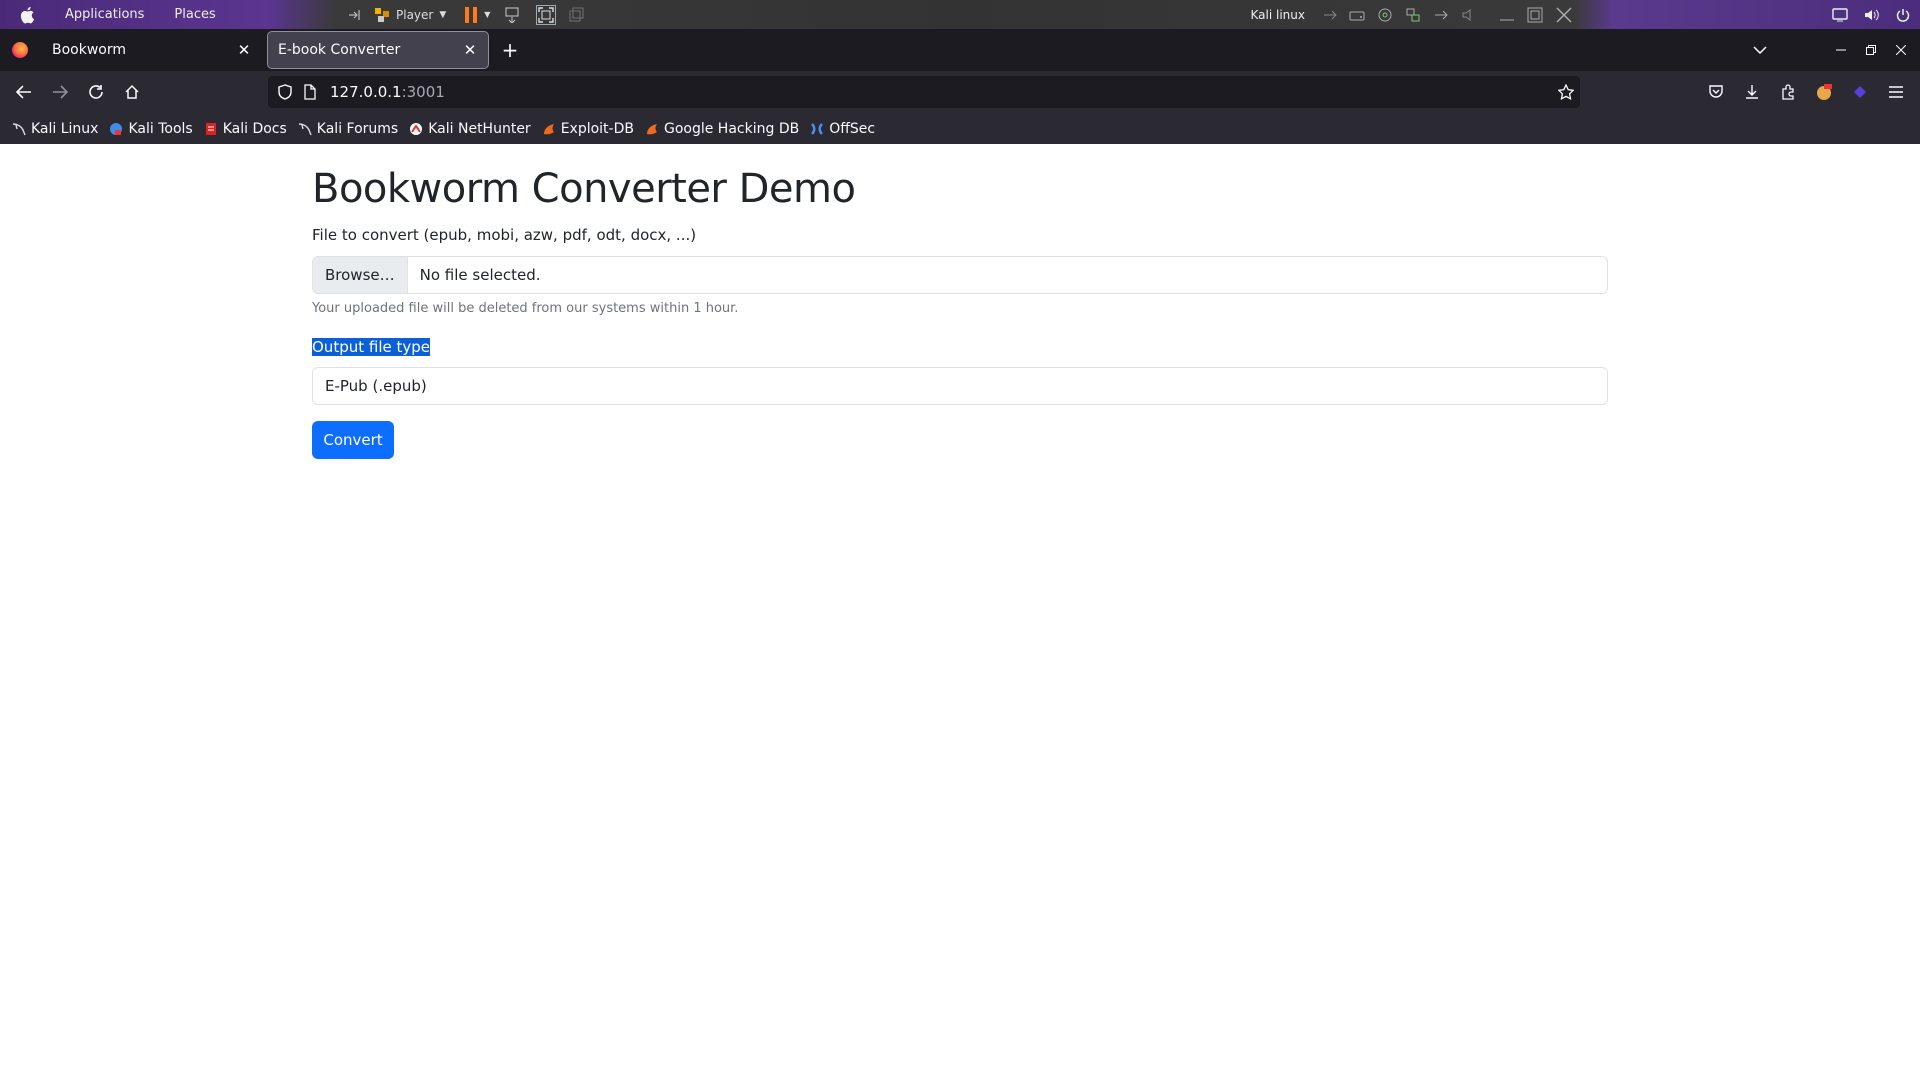  I want to click on url-port: :3001, so click(423, 92).